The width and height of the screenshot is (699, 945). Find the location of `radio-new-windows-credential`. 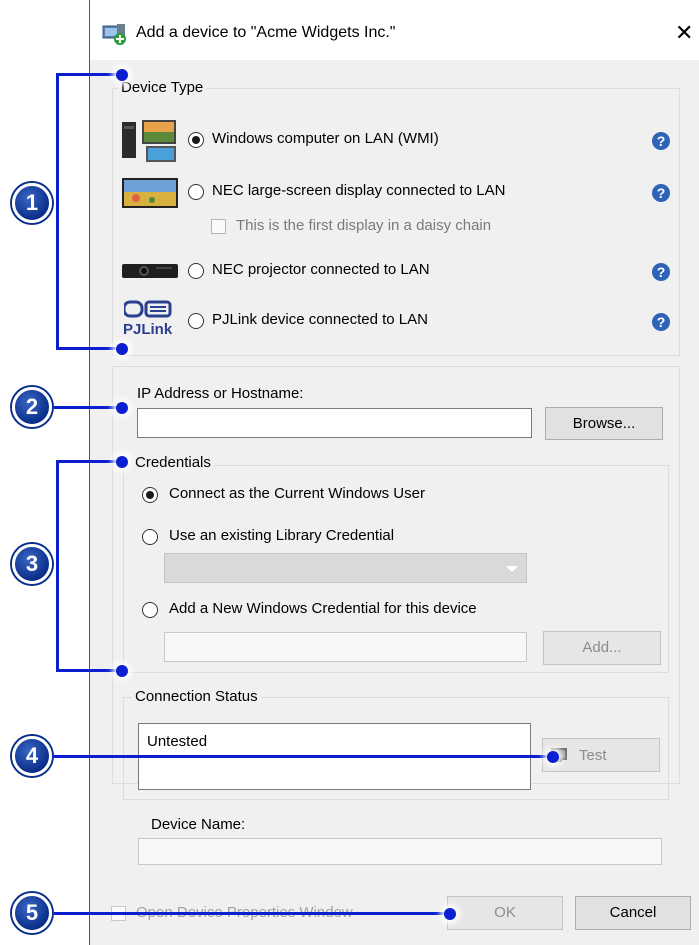

radio-new-windows-credential is located at coordinates (150, 610).